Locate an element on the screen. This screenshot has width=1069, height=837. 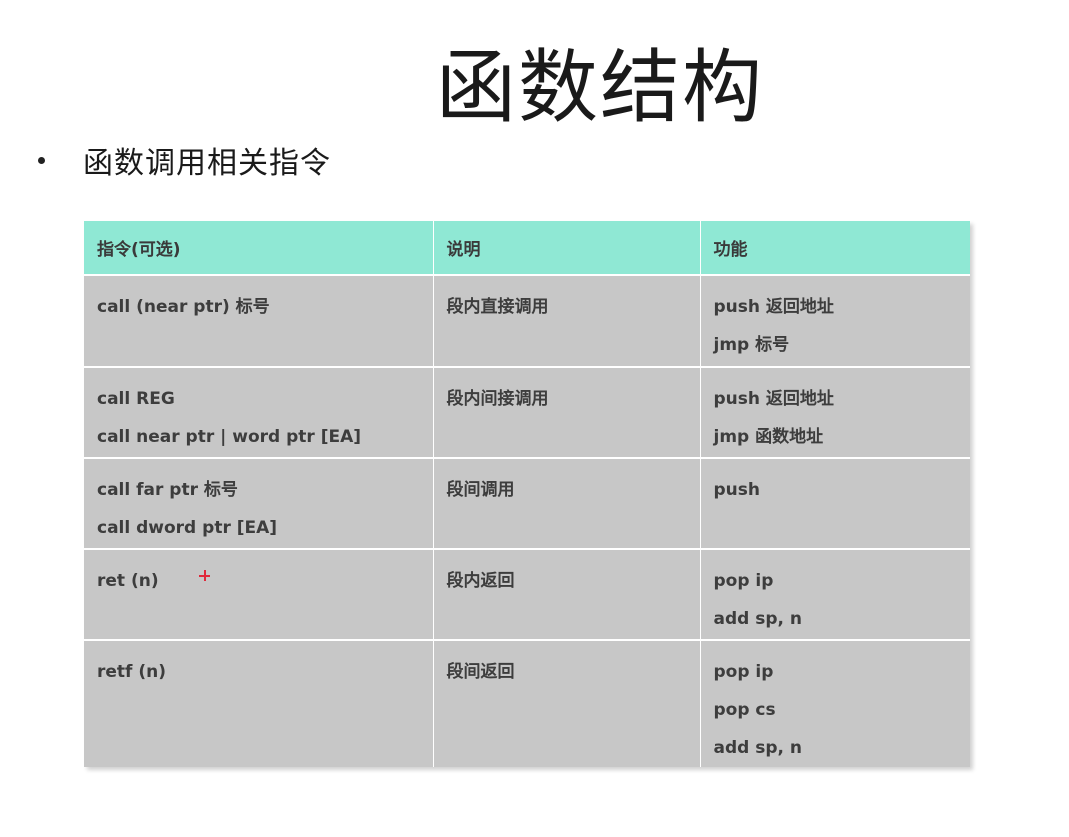
table-row: retf (n) 段间返回 pop ip pop cs add sp, n is located at coordinates (527, 703).